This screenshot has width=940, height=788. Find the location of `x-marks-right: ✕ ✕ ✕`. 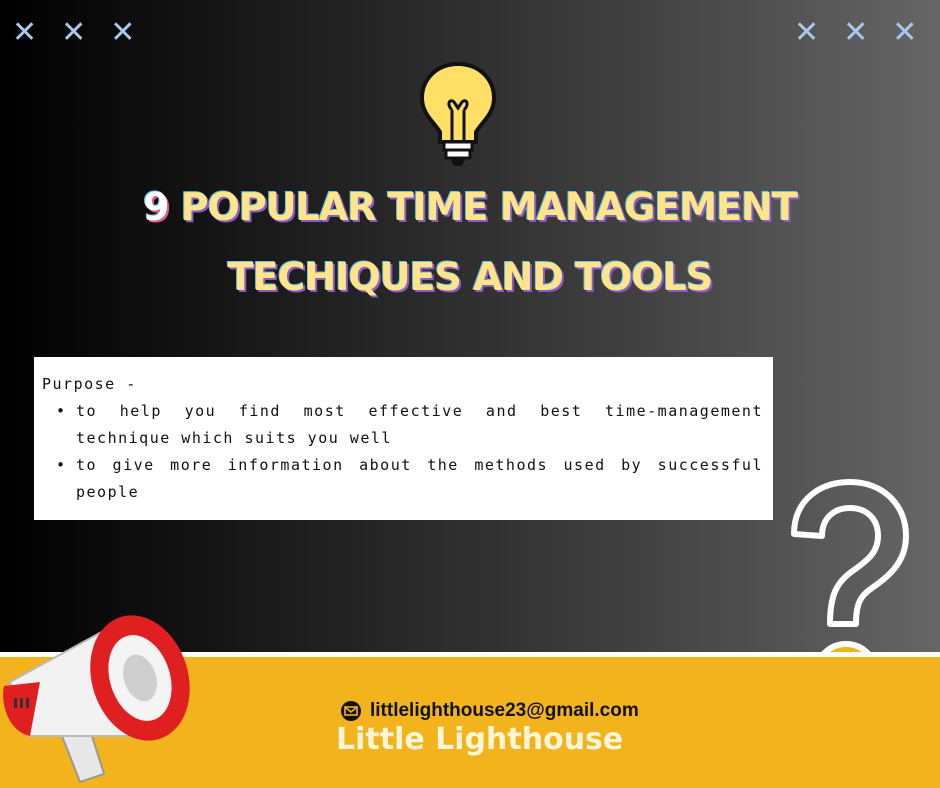

x-marks-right: ✕ ✕ ✕ is located at coordinates (855, 33).